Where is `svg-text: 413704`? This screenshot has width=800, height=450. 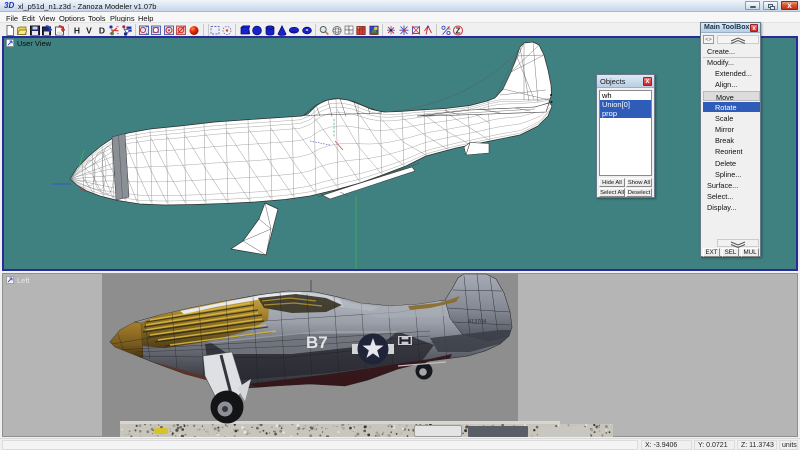 svg-text: 413704 is located at coordinates (477, 322).